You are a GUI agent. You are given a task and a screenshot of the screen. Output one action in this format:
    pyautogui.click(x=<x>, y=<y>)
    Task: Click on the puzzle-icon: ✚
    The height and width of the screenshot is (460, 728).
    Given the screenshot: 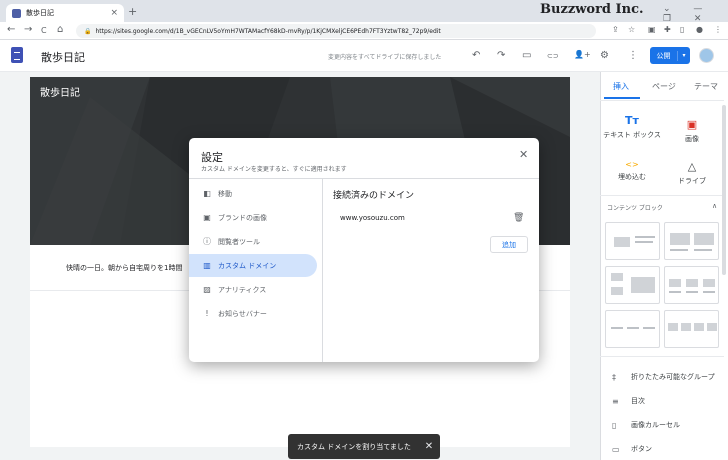 What is the action you would take?
    pyautogui.click(x=667, y=29)
    